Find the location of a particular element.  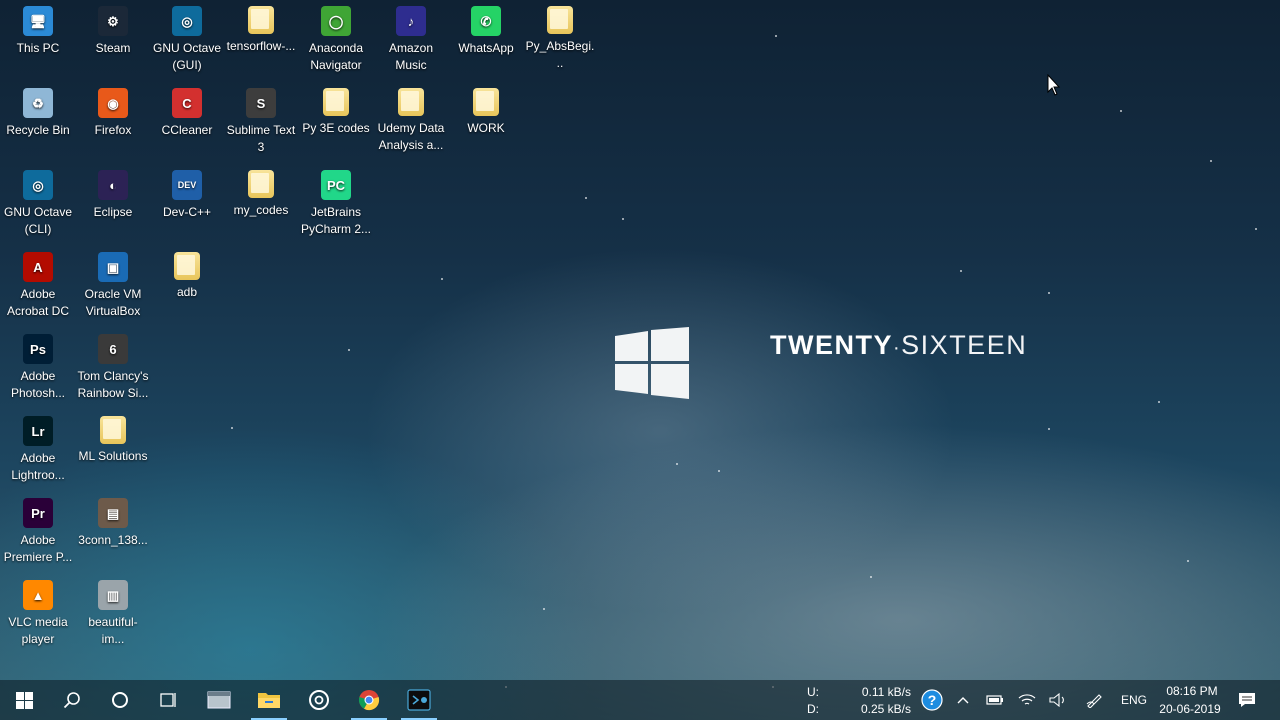

desktop-icon-label: ML Solutions is located at coordinates (113, 456).